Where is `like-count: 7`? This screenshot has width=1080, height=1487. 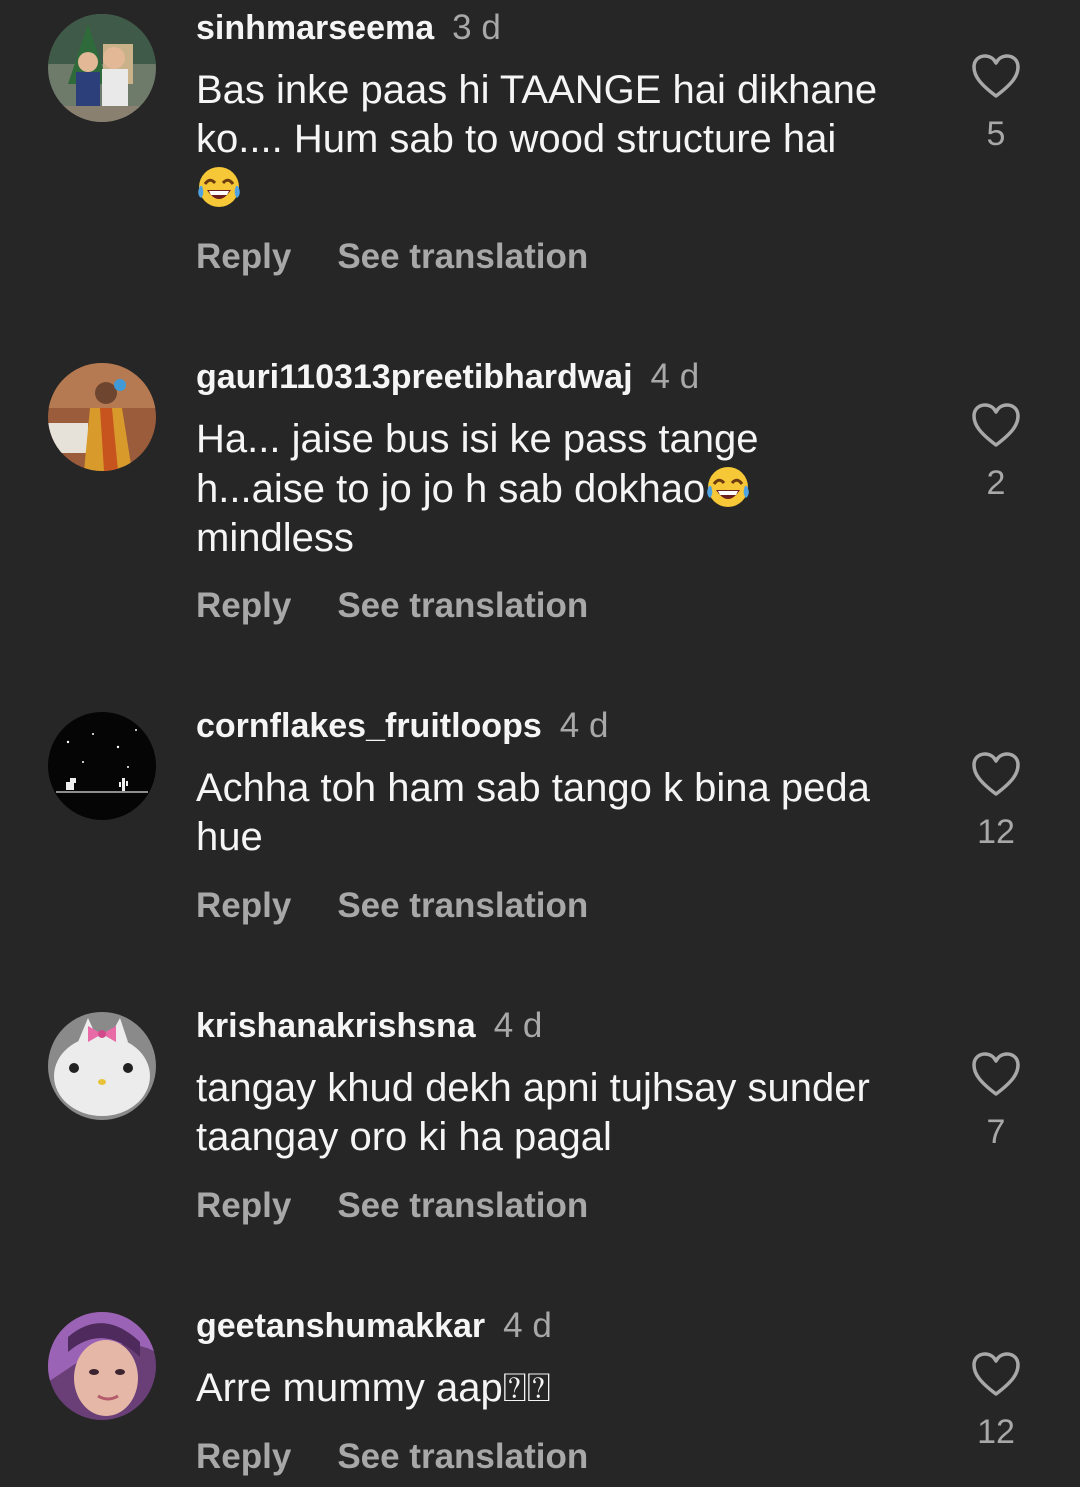
like-count: 7 is located at coordinates (996, 1132).